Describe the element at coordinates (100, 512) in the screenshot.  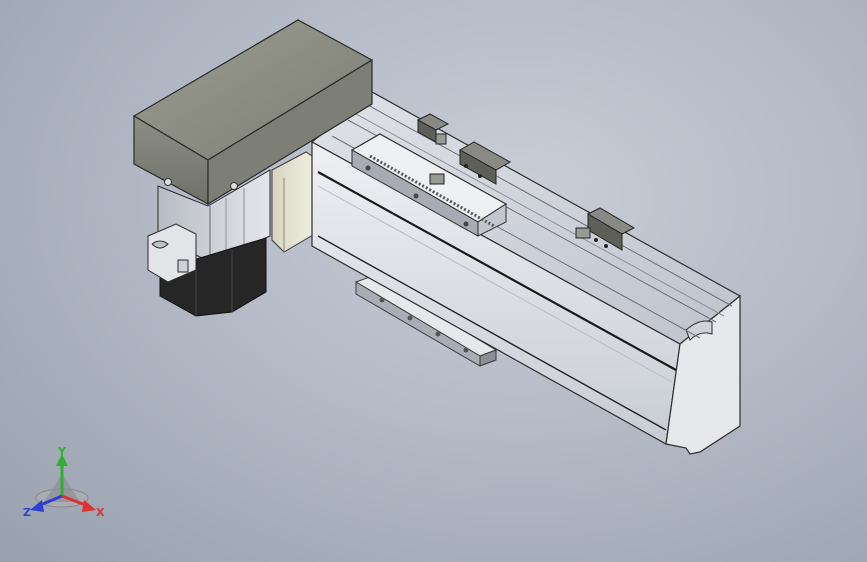
I see `x-axis-label: X` at that location.